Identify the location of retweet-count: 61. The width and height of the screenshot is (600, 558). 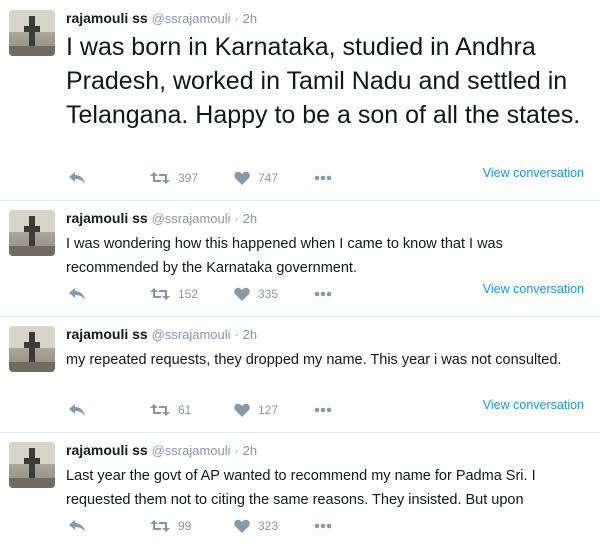
(185, 410).